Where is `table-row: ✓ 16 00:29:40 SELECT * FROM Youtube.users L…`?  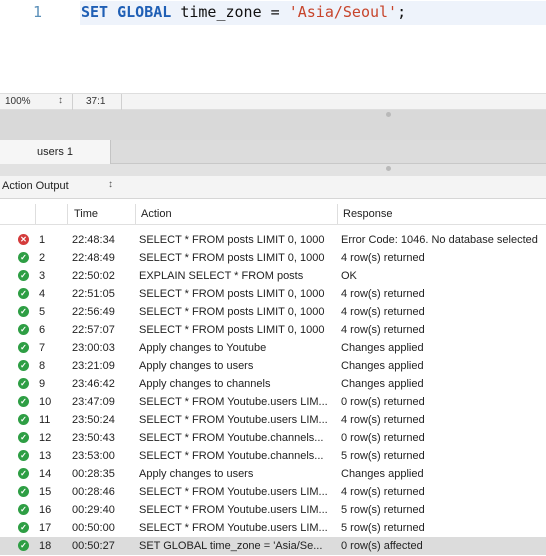 table-row: ✓ 16 00:29:40 SELECT * FROM Youtube.users L… is located at coordinates (273, 510).